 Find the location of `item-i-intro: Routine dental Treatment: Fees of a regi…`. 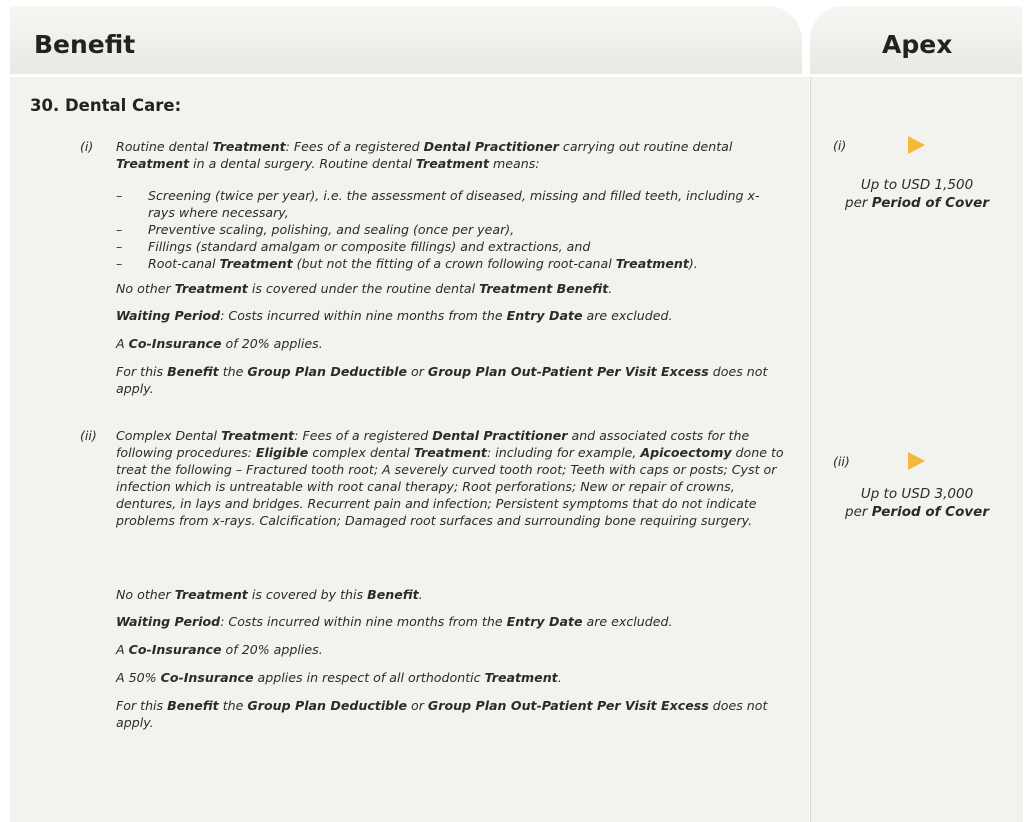

item-i-intro: Routine dental Treatment: Fees of a regi… is located at coordinates (424, 155).